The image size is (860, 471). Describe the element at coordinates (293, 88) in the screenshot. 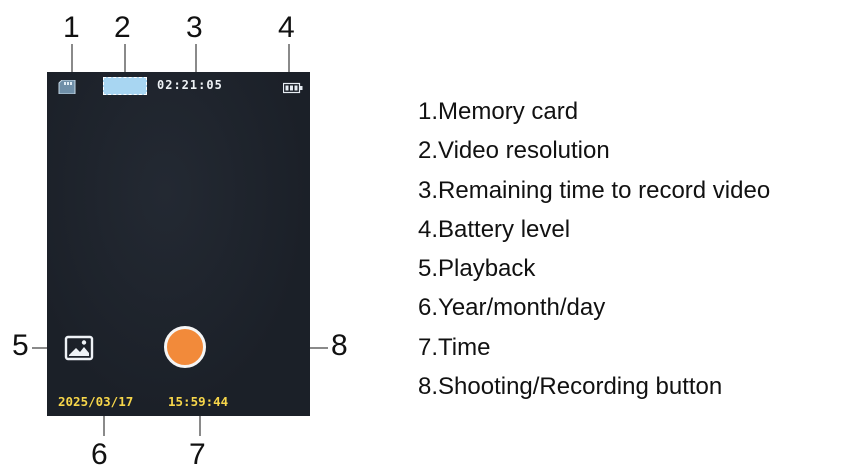

I see `battery-icon` at that location.